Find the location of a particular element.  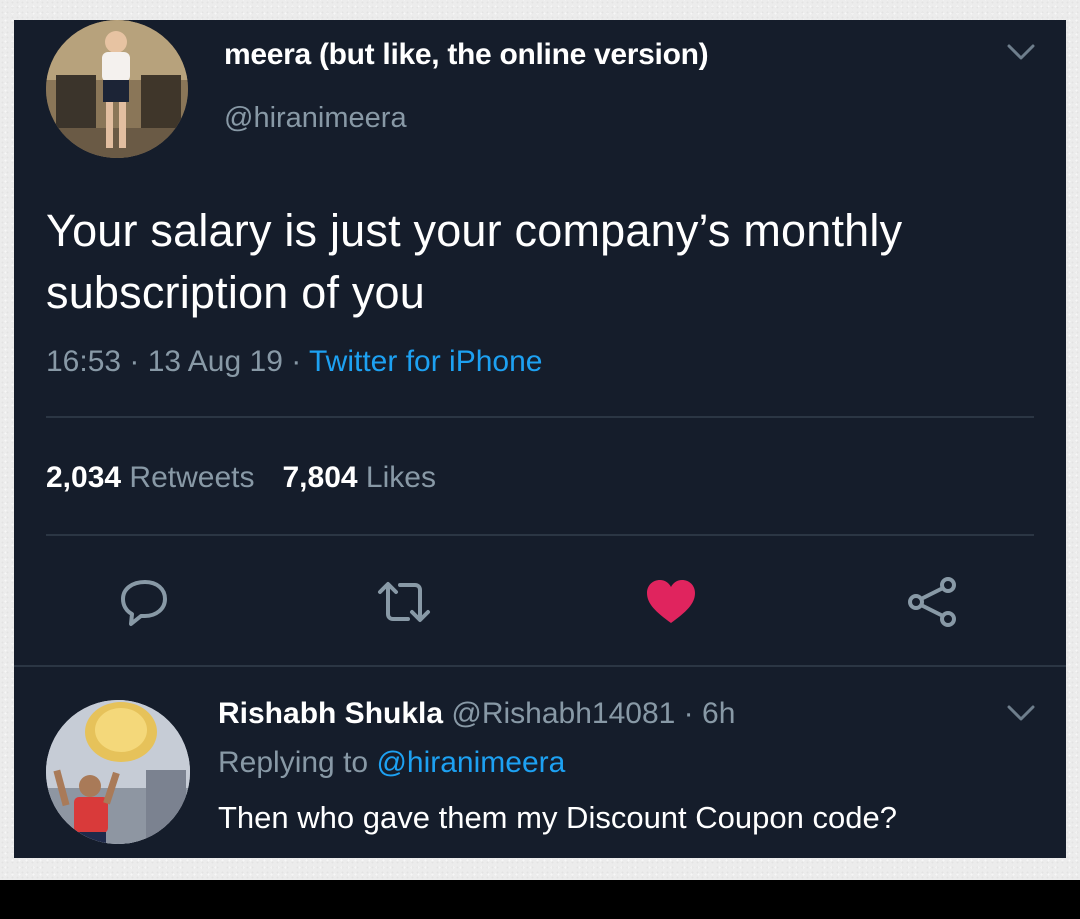

heart-icon is located at coordinates (671, 604).